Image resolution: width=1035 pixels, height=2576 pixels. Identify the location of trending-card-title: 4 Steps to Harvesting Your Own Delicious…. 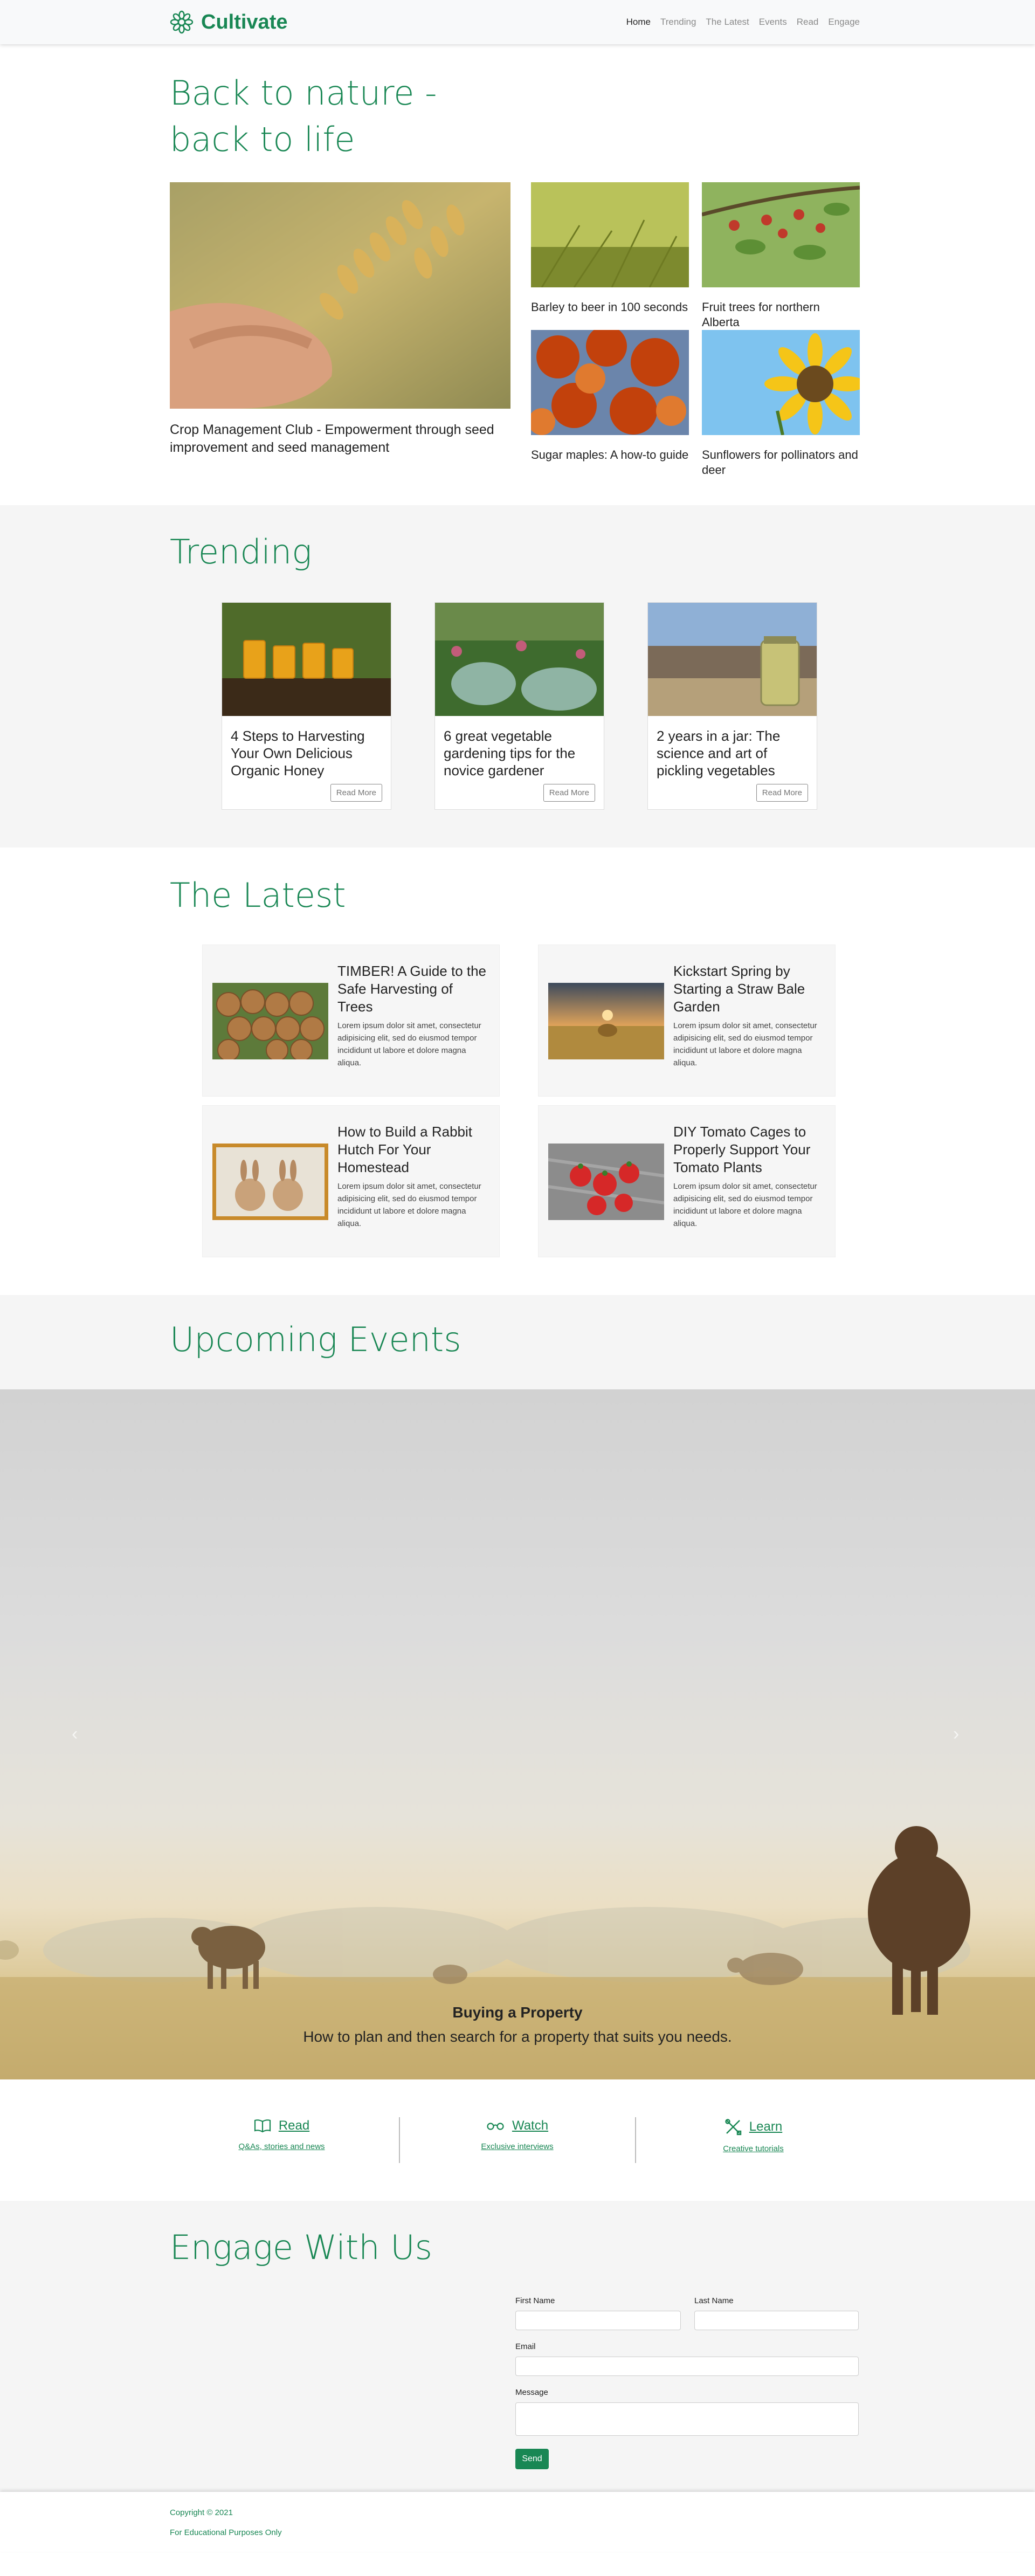
(298, 753).